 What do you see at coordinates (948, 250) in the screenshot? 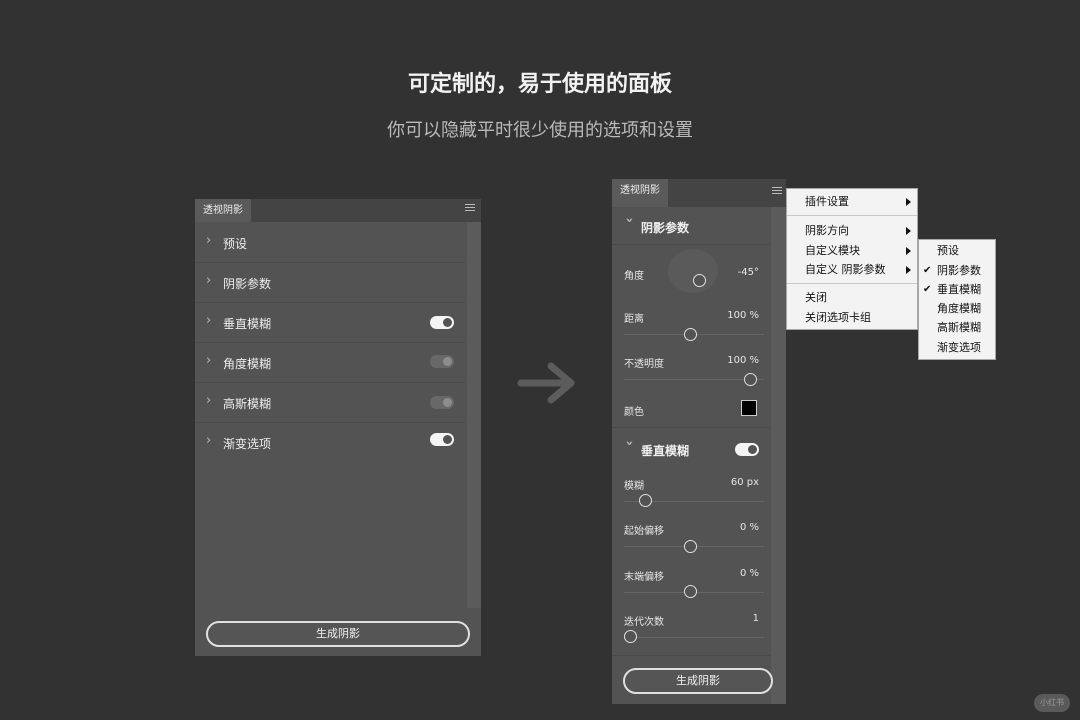
I see `submenu-item-label: 预设` at bounding box center [948, 250].